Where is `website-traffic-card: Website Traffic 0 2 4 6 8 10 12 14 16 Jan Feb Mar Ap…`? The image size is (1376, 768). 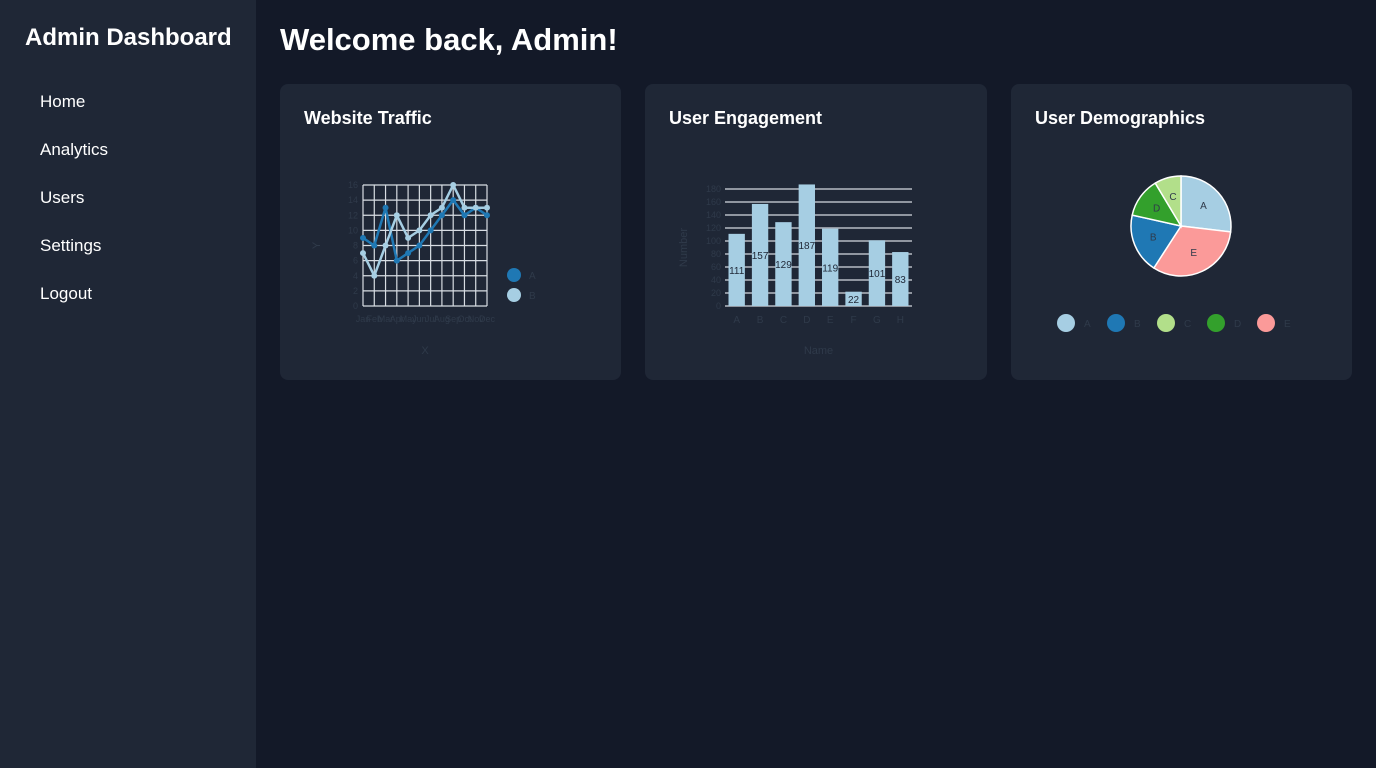 website-traffic-card: Website Traffic 0 2 4 6 8 10 12 14 16 Jan Feb Mar Ap… is located at coordinates (450, 232).